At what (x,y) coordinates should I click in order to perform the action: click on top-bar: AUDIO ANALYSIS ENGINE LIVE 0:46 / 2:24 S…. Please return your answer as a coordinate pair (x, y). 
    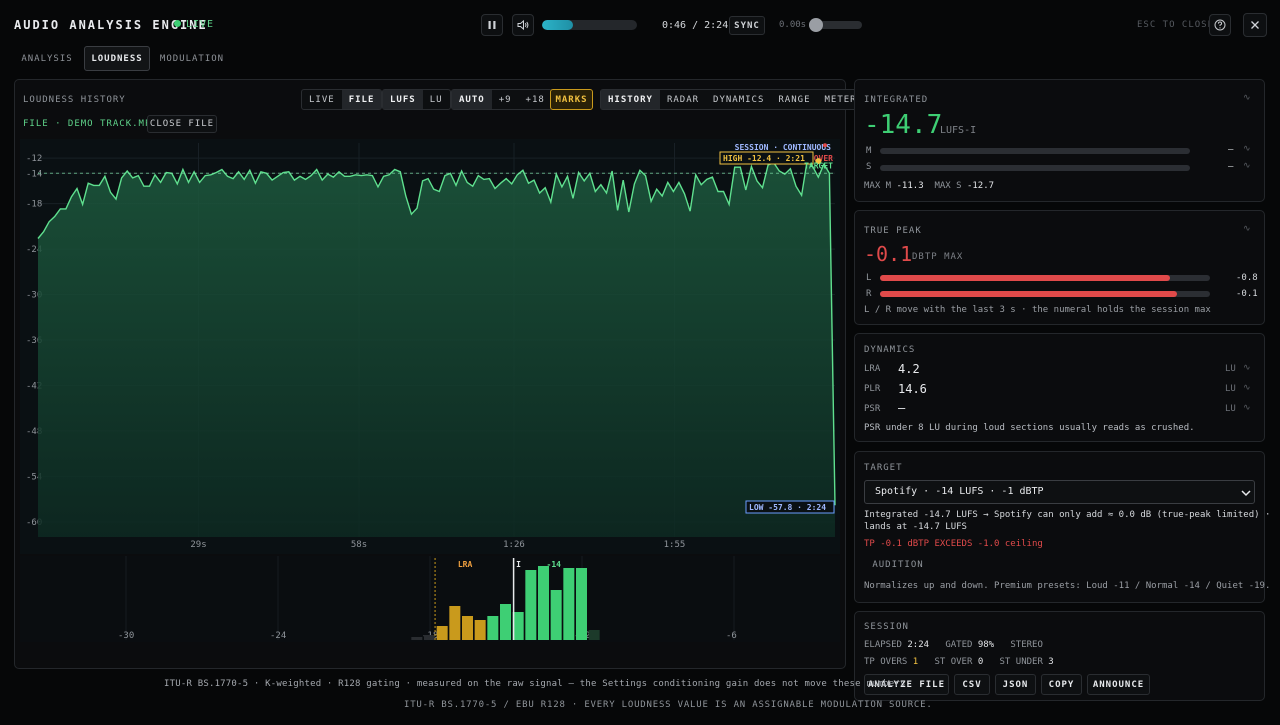
    Looking at the image, I should click on (640, 24).